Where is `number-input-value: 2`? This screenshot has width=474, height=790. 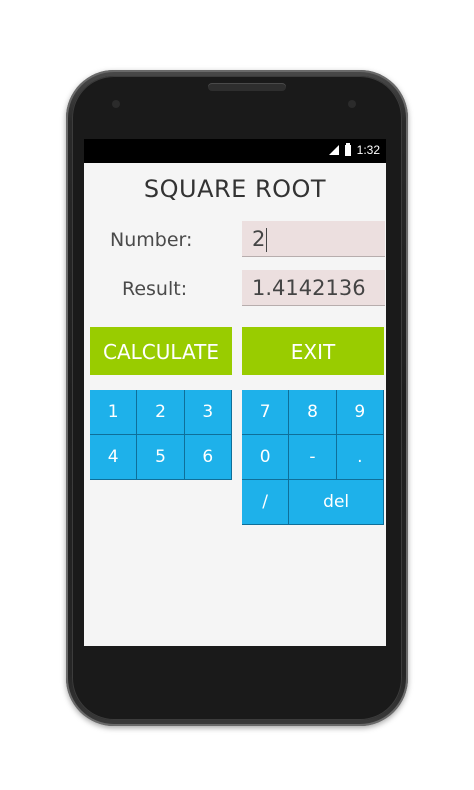 number-input-value: 2 is located at coordinates (259, 239).